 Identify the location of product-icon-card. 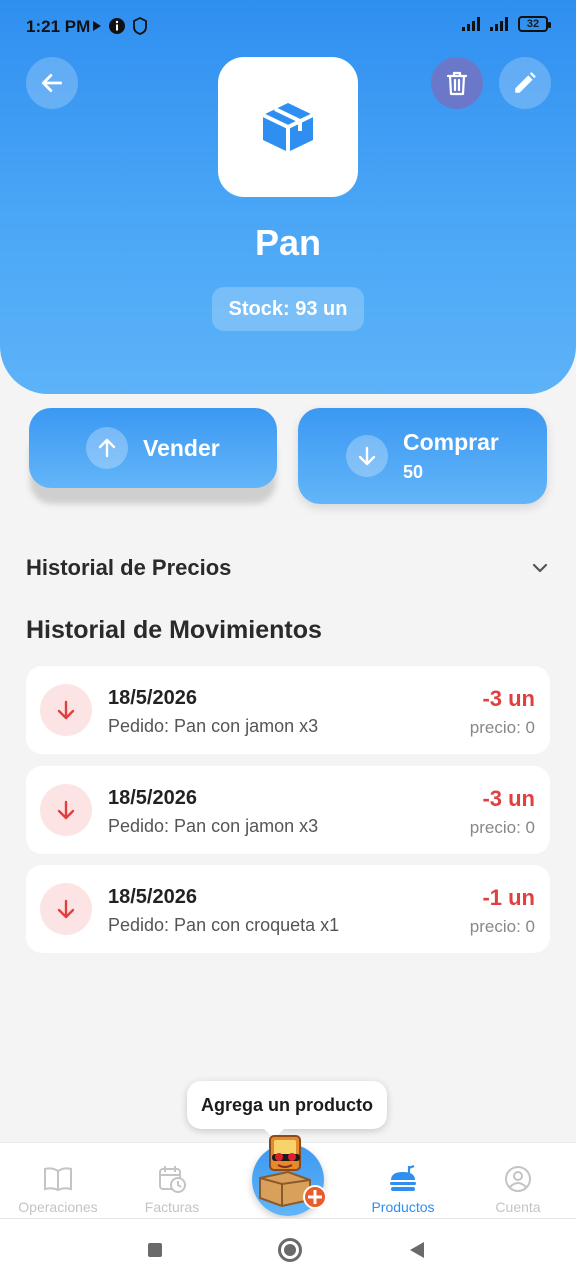
(288, 127).